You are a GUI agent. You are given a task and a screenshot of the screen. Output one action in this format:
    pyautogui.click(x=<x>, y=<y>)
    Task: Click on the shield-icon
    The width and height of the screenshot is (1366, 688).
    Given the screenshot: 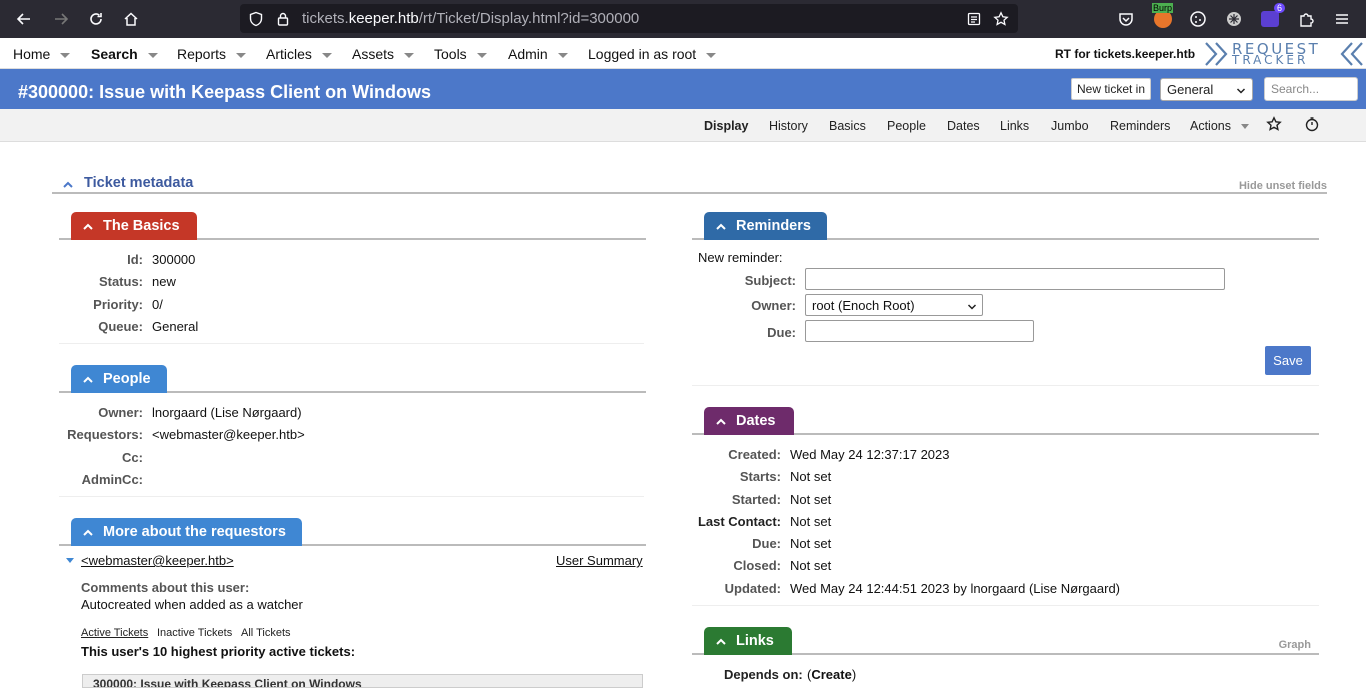 What is the action you would take?
    pyautogui.click(x=256, y=19)
    